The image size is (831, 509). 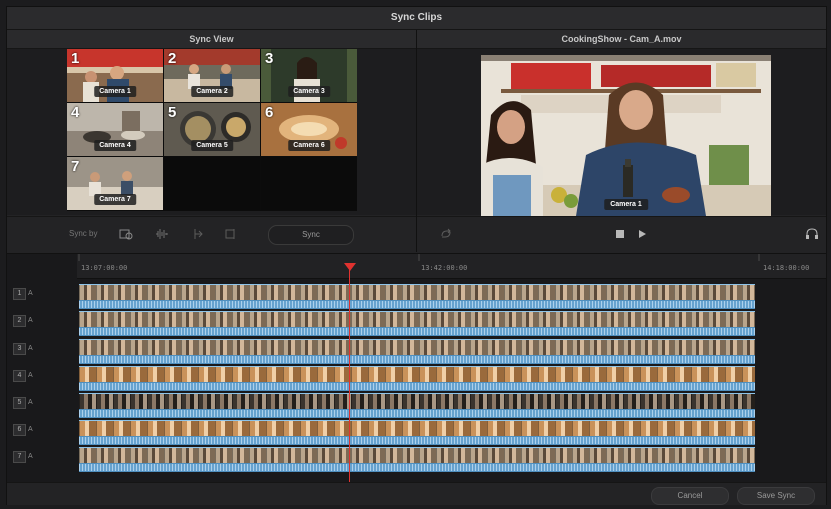 What do you see at coordinates (230, 234) in the screenshot?
I see `out-point-icon` at bounding box center [230, 234].